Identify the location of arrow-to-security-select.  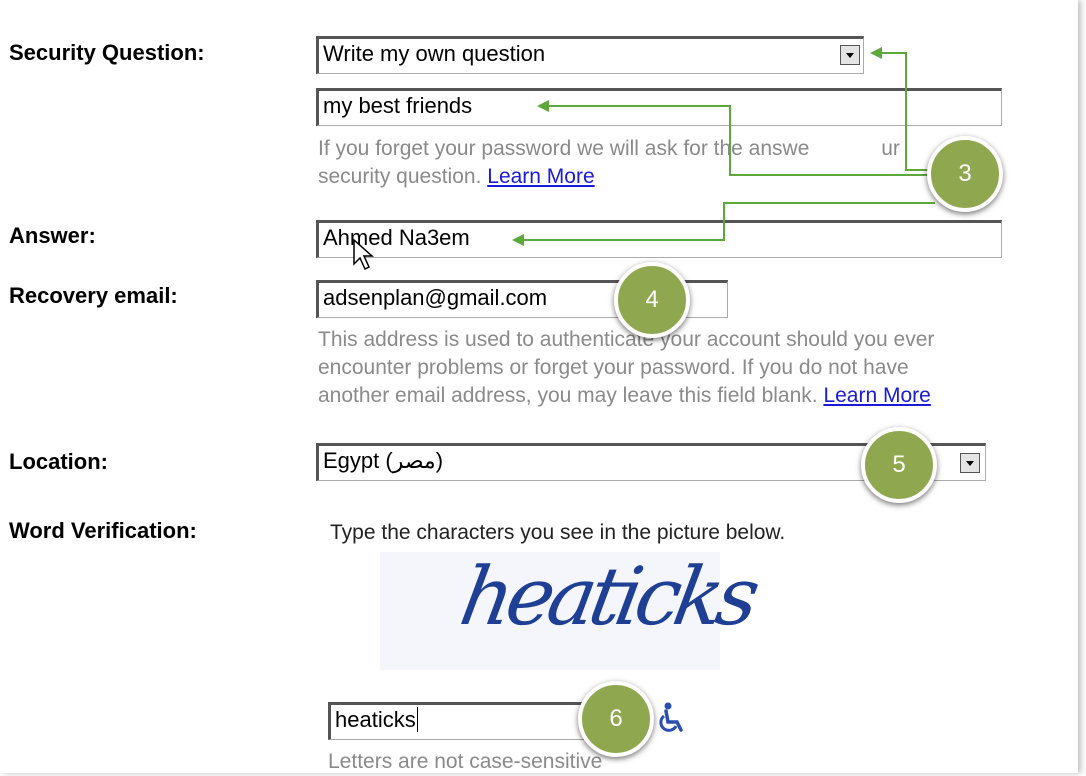
(909, 111).